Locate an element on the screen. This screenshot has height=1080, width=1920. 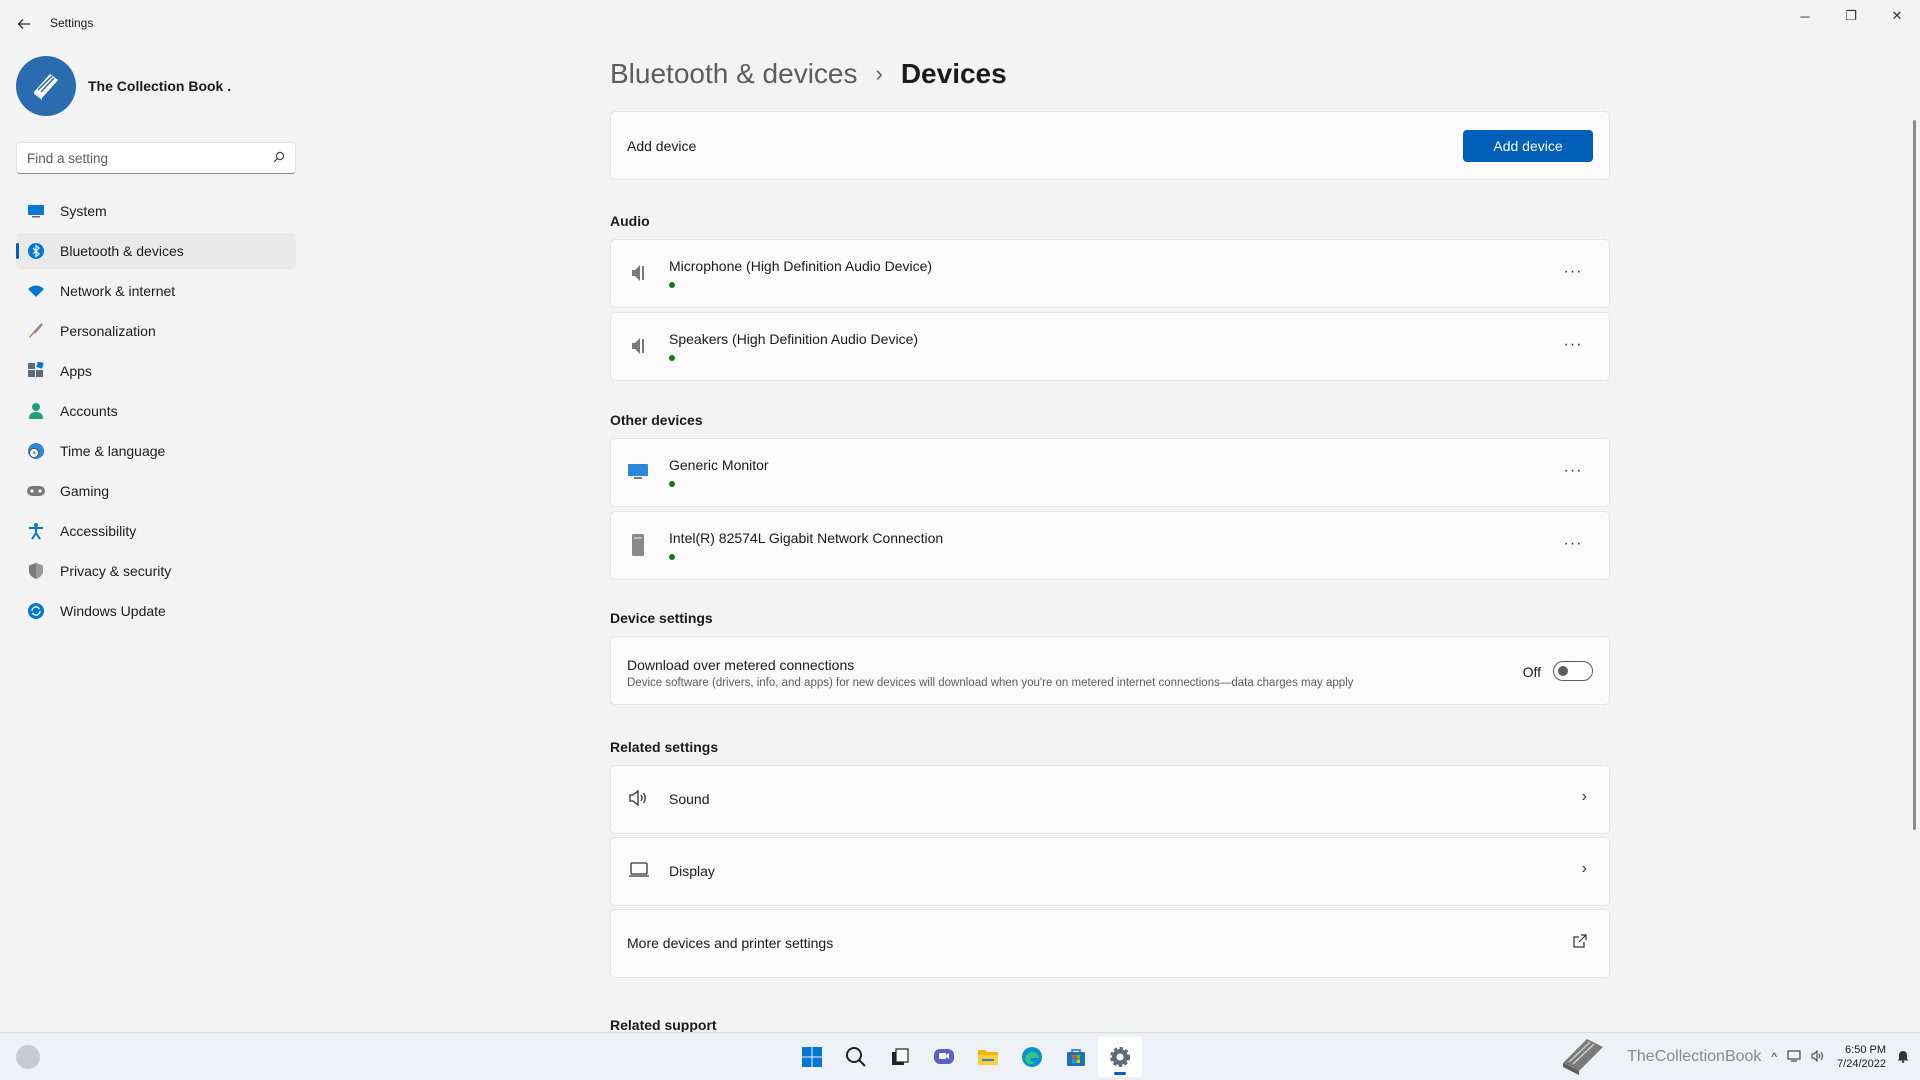
globe-clock-icon is located at coordinates (36, 451).